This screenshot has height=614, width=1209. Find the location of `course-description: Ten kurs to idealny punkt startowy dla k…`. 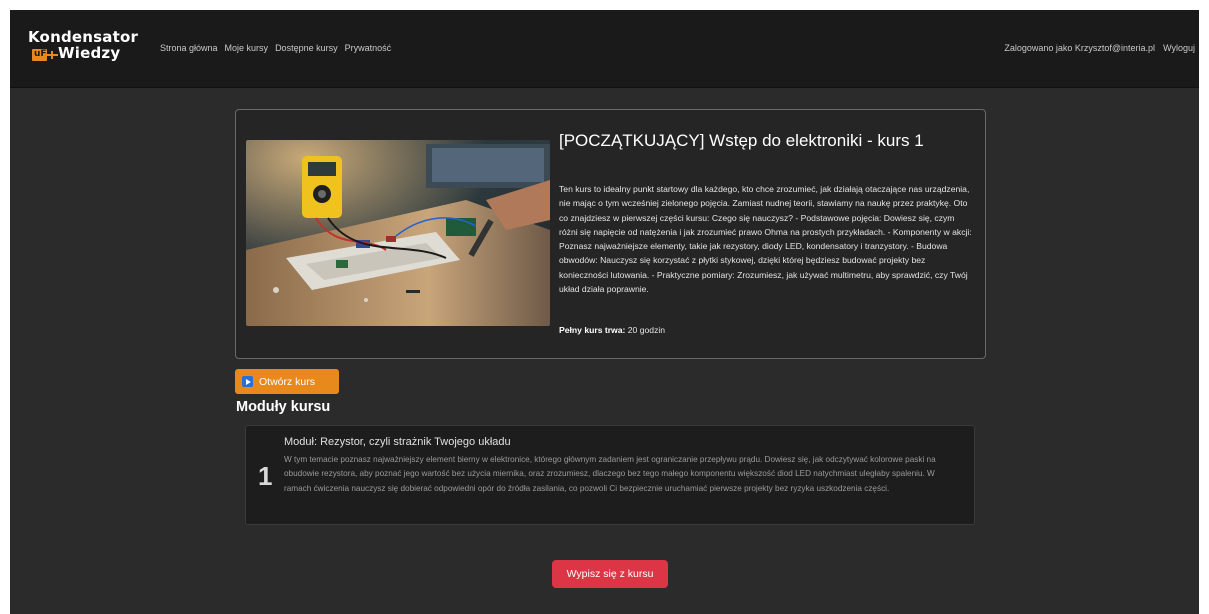

course-description: Ten kurs to idealny punkt startowy dla k… is located at coordinates (765, 239).